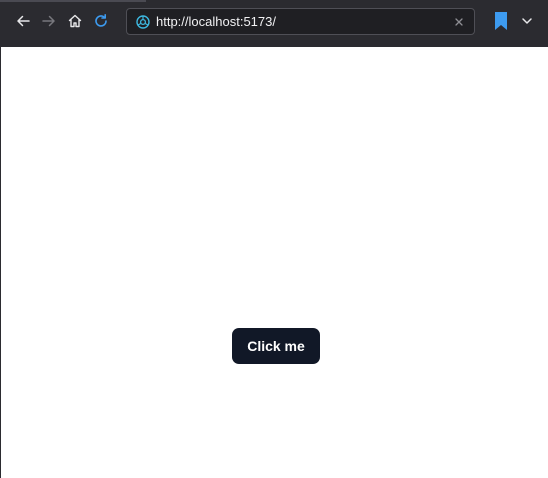 Image resolution: width=548 pixels, height=478 pixels. What do you see at coordinates (216, 22) in the screenshot?
I see `url-text: http://localhost:5173/` at bounding box center [216, 22].